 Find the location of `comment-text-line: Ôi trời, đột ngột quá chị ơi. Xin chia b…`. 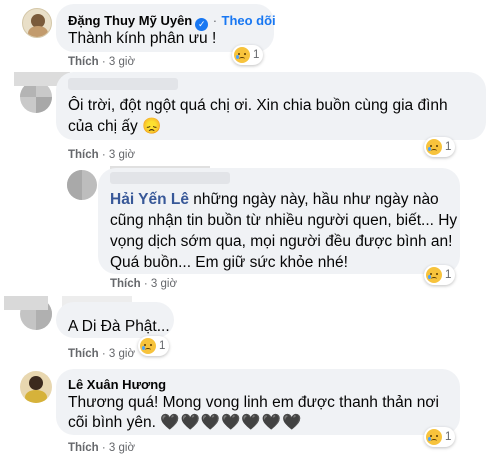

comment-text-line: Ôi trời, đột ngột quá chị ơi. Xin chia b… is located at coordinates (258, 105).